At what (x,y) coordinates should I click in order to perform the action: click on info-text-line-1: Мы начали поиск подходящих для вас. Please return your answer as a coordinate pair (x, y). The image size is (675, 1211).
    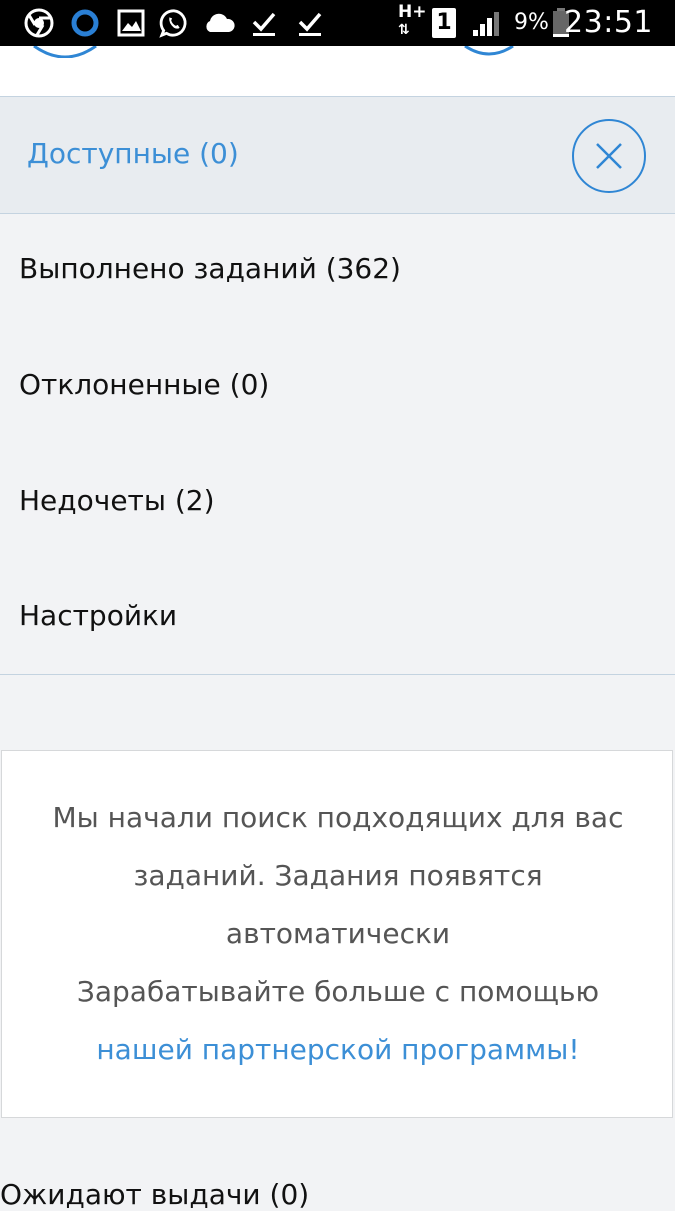
    Looking at the image, I should click on (338, 817).